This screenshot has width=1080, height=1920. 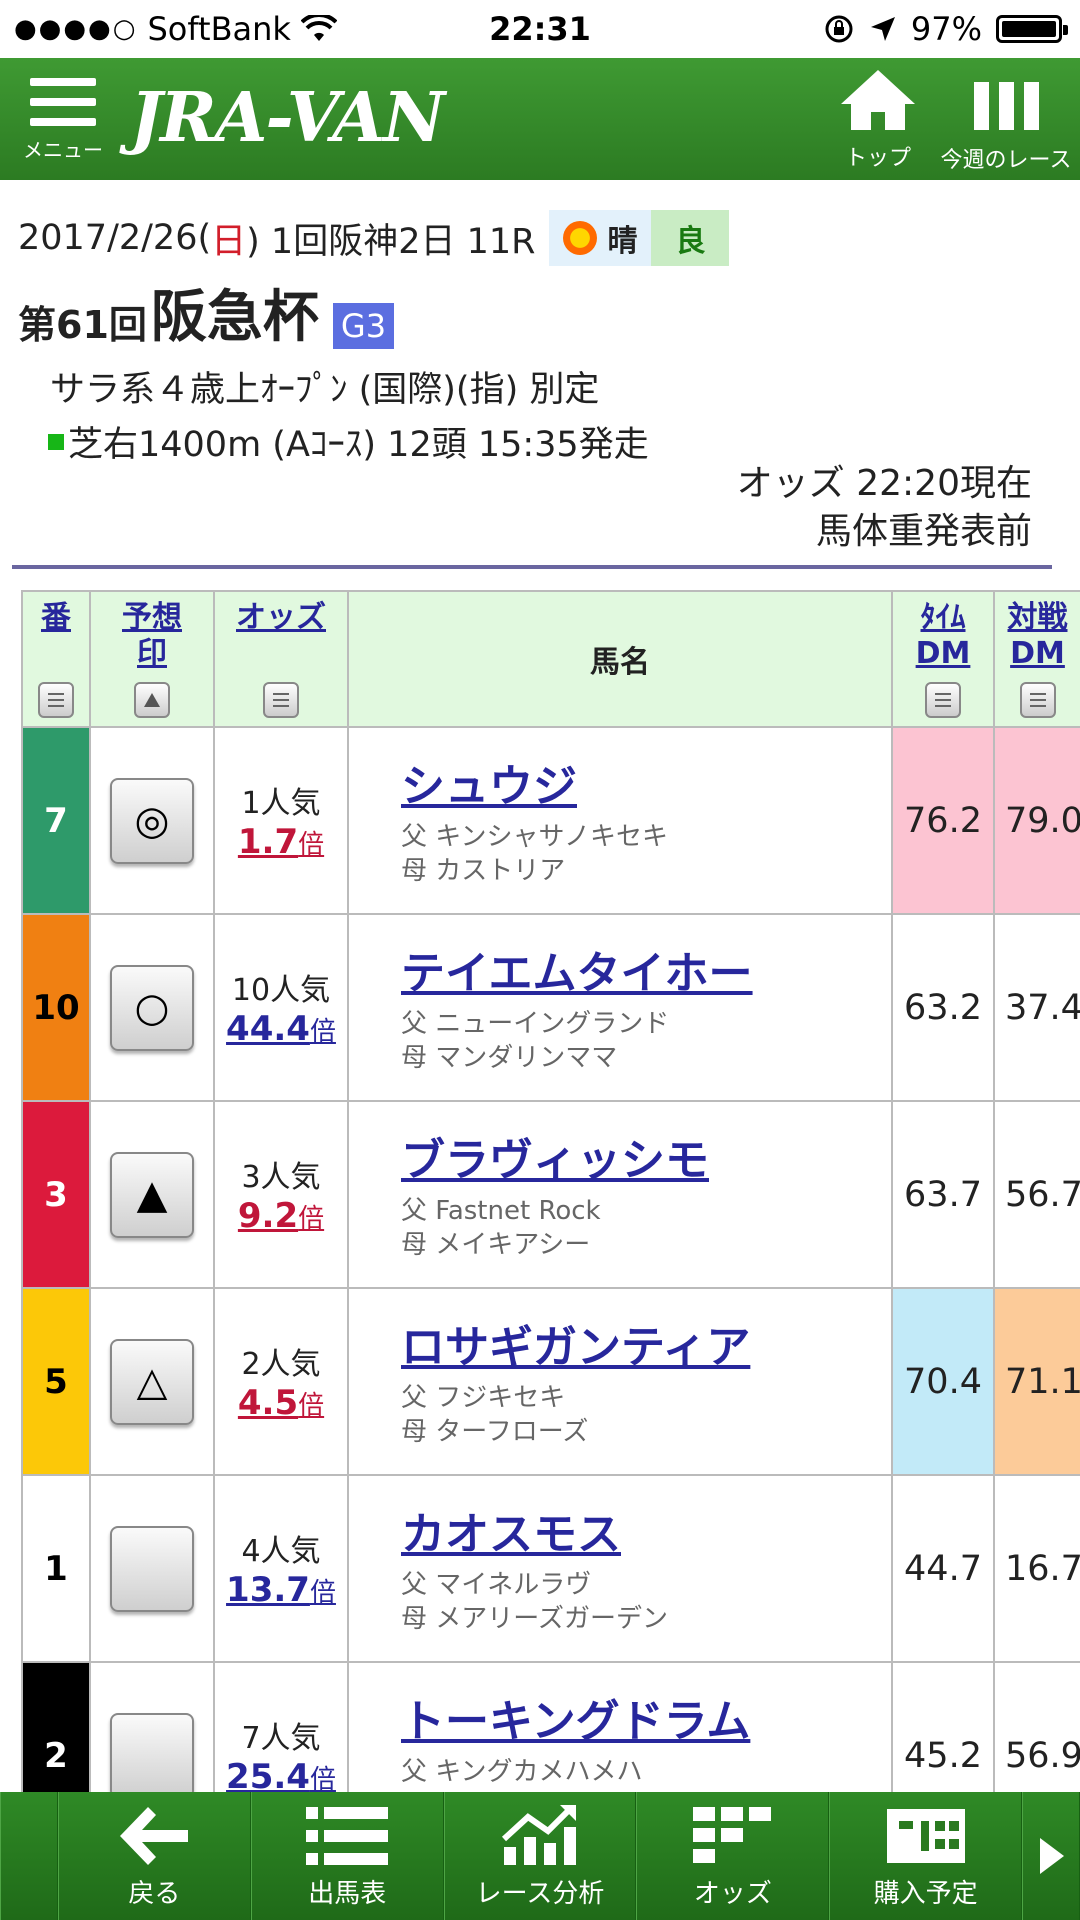 What do you see at coordinates (152, 653) in the screenshot?
I see `header-mark-line2: 印` at bounding box center [152, 653].